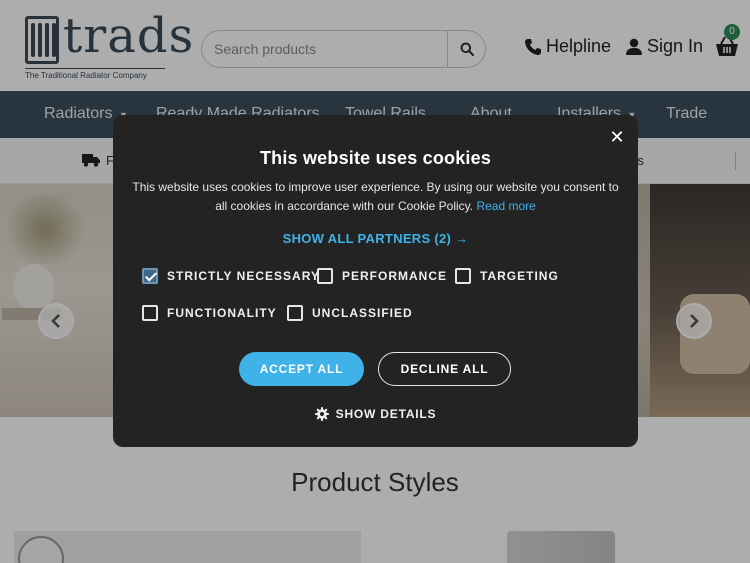 The image size is (750, 563). What do you see at coordinates (444, 369) in the screenshot?
I see `decline-all-button: DECLINE ALL` at bounding box center [444, 369].